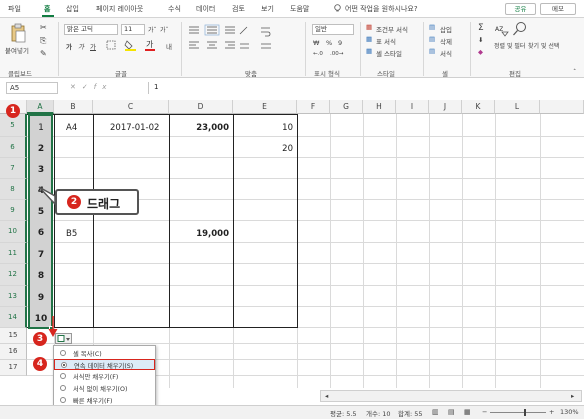 This screenshot has width=584, height=419. What do you see at coordinates (509, 45) in the screenshot?
I see `sort-filter-button: 정렬 및 필터` at bounding box center [509, 45].